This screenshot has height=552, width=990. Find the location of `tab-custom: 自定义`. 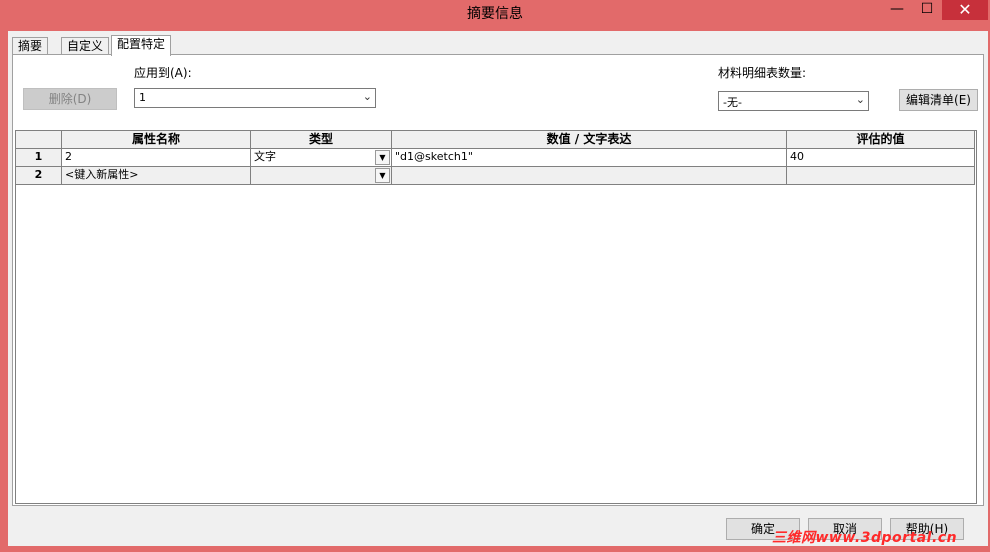

tab-custom: 自定义 is located at coordinates (85, 46).